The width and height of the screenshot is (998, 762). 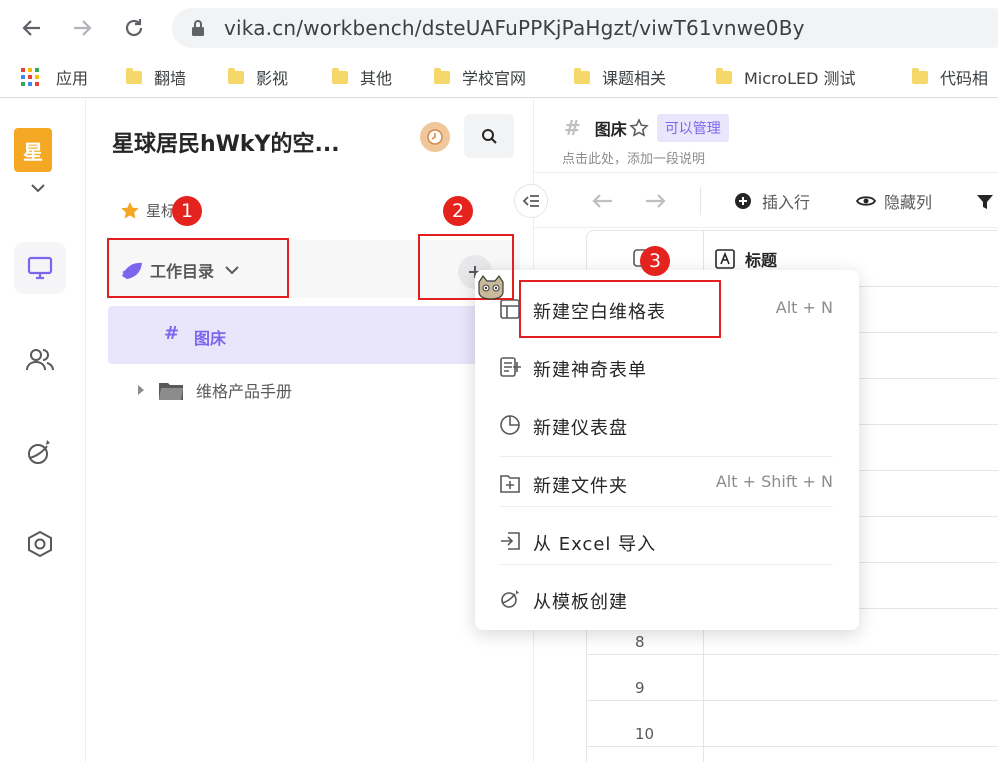 I want to click on highlight-box-workdir, so click(x=198, y=268).